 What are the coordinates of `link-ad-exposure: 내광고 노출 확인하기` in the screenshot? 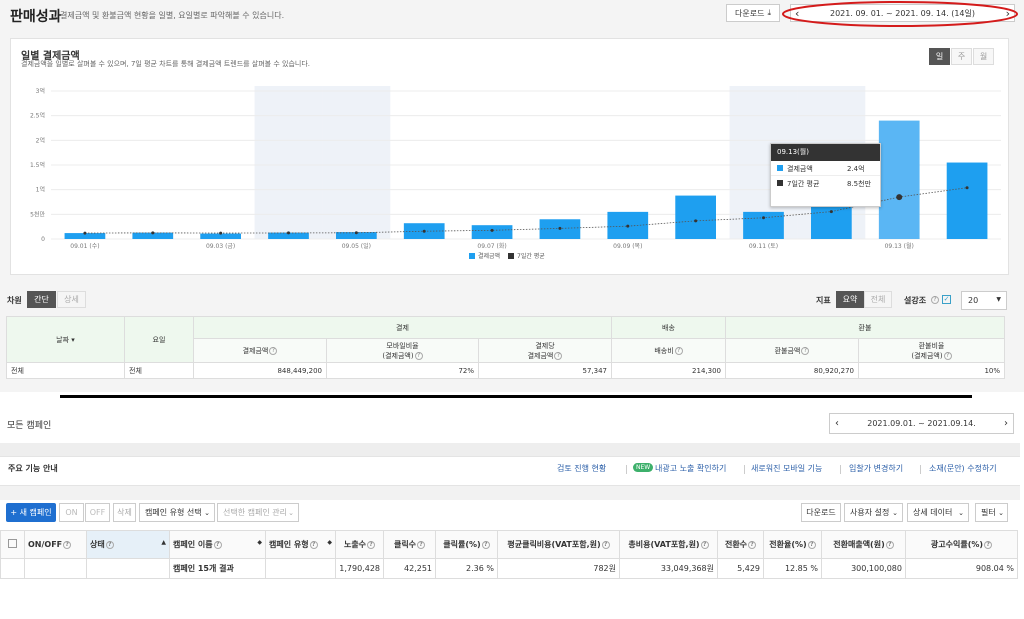 It's located at (690, 468).